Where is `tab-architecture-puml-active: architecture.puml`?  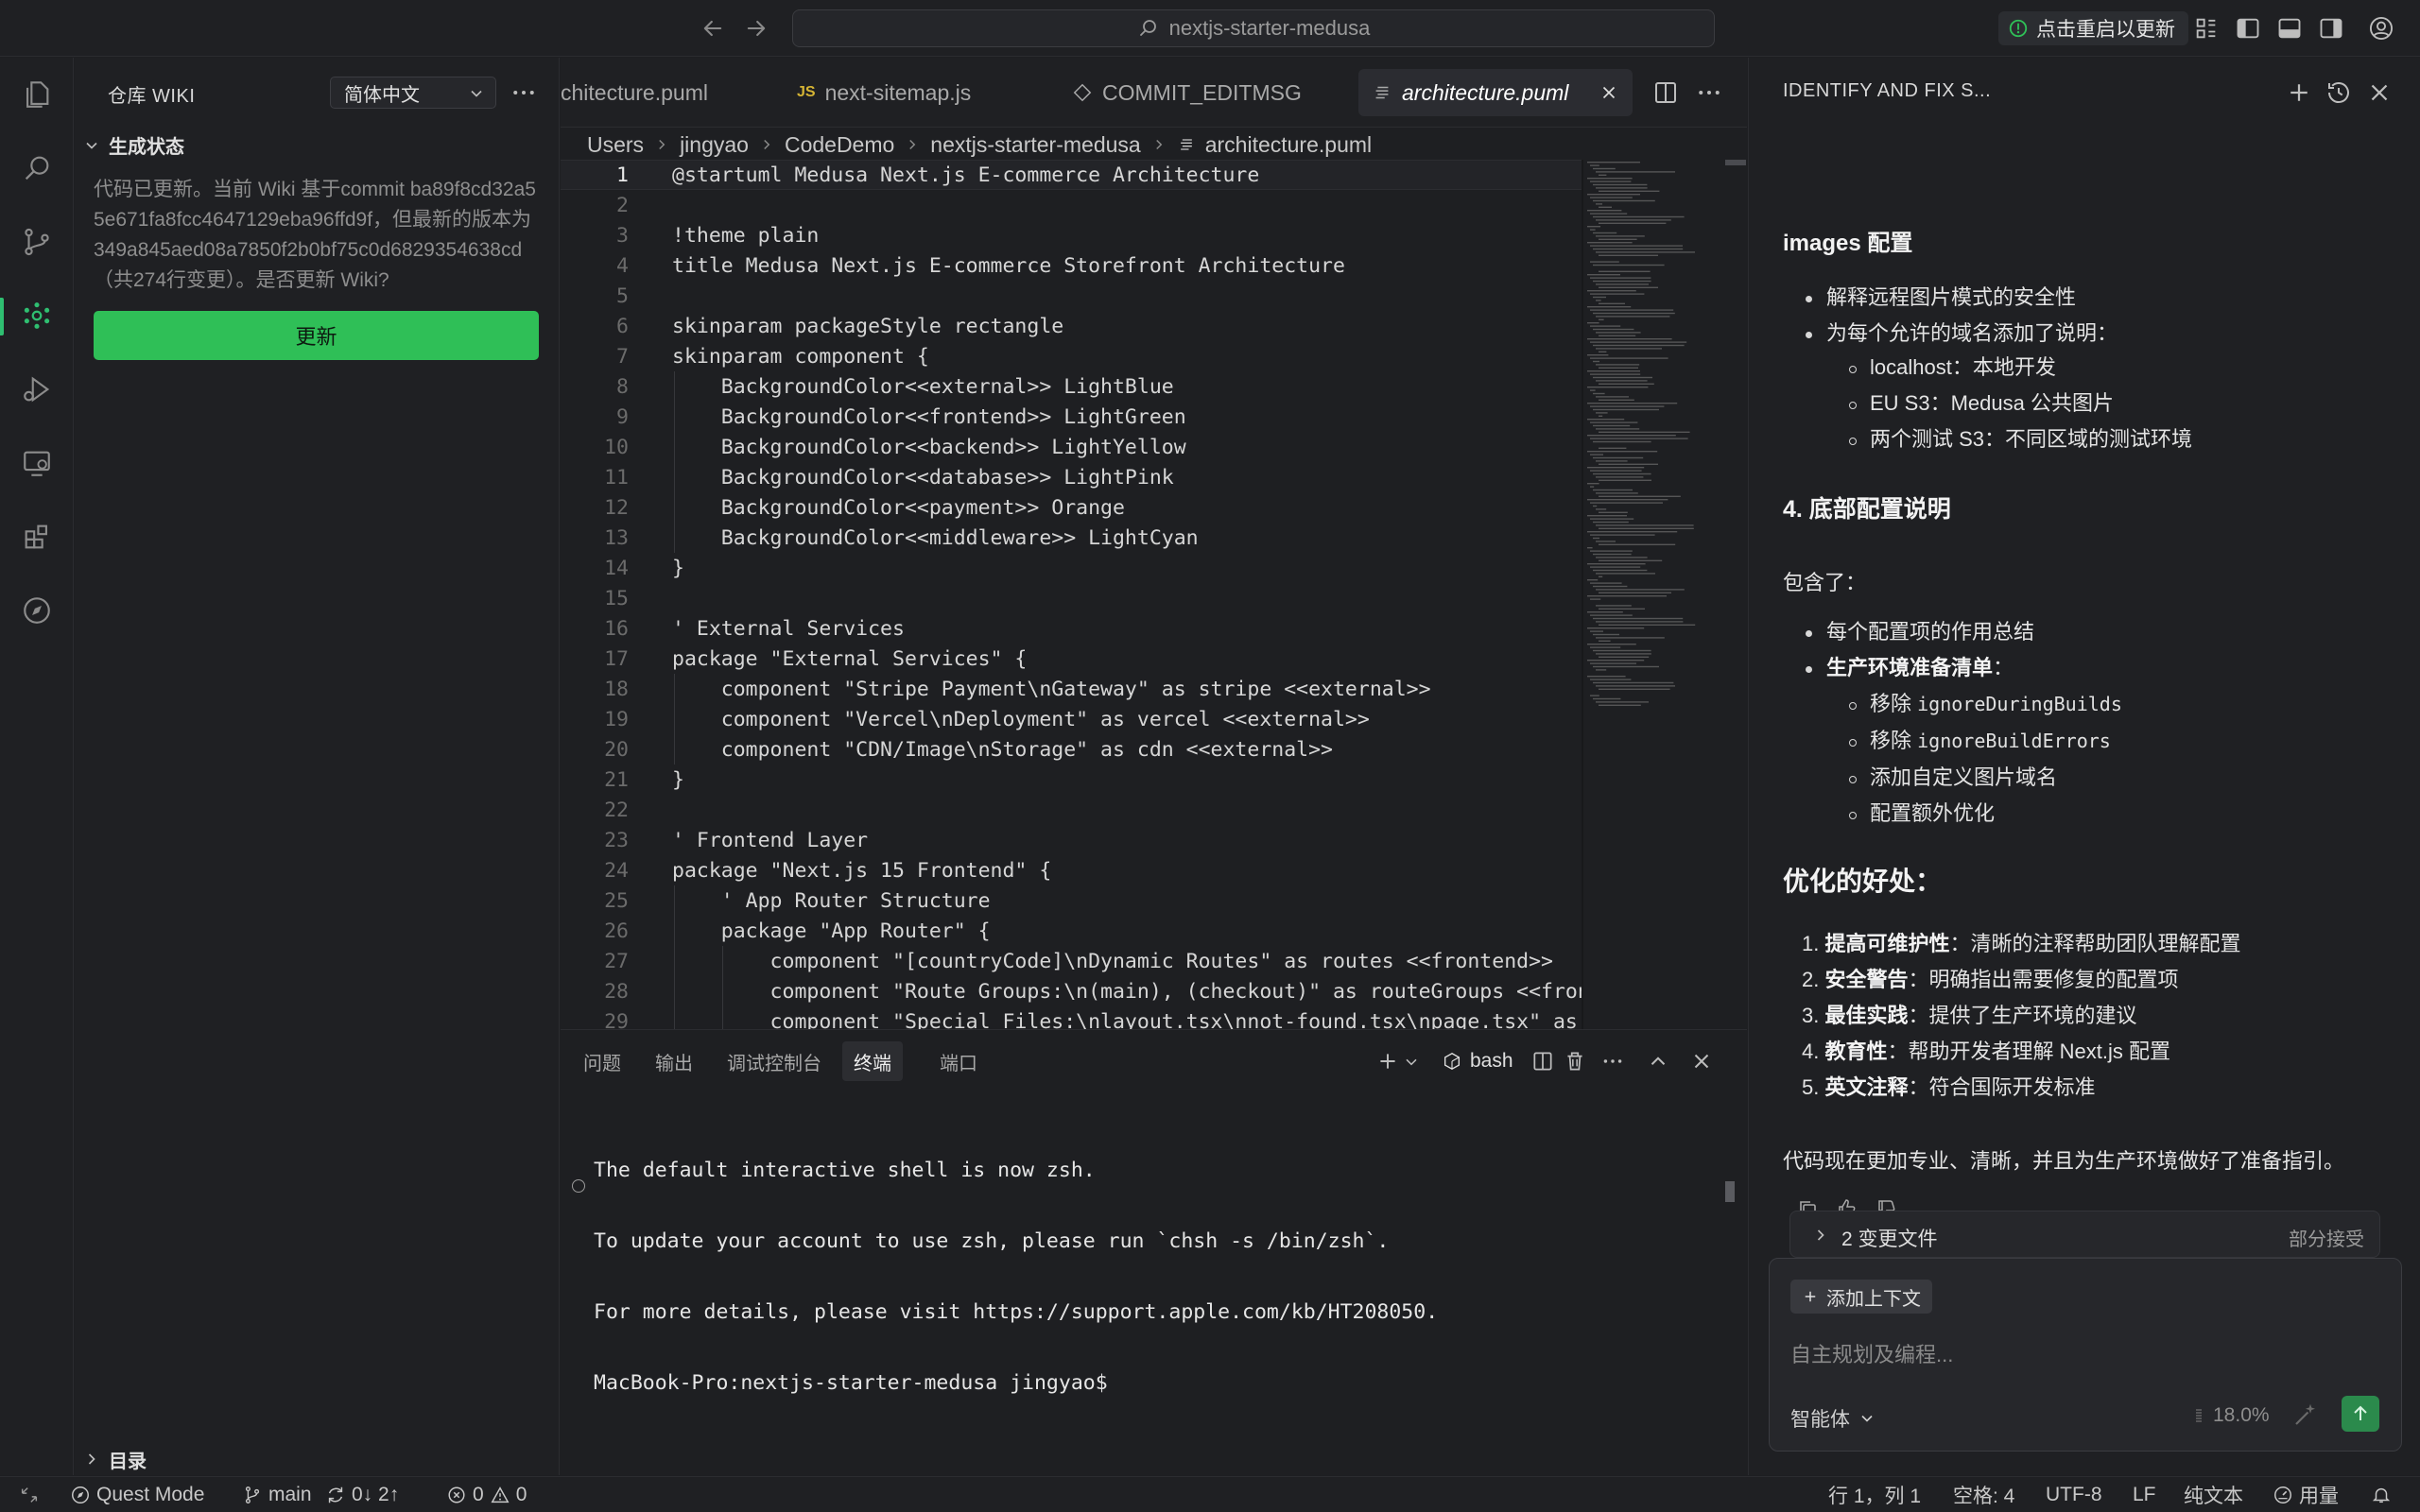
tab-architecture-puml-active: architecture.puml is located at coordinates (1495, 92).